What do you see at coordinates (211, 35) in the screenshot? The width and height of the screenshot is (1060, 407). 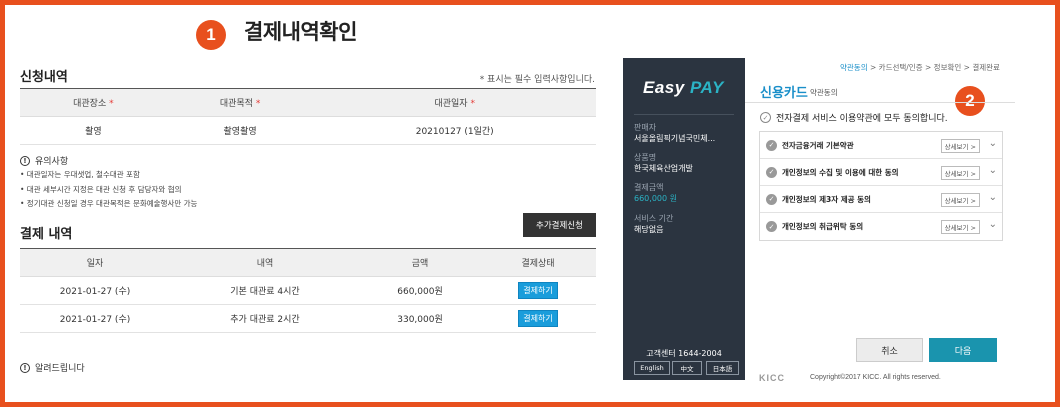 I see `step-badge-1: 1` at bounding box center [211, 35].